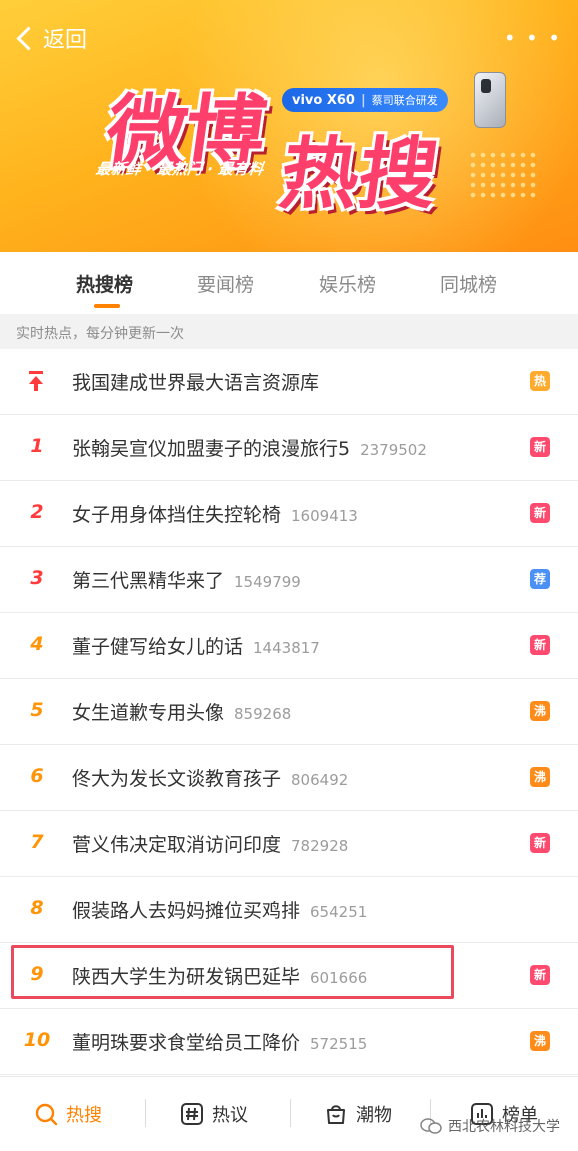 The width and height of the screenshot is (578, 1151). What do you see at coordinates (37, 1040) in the screenshot?
I see `rank-number: 10` at bounding box center [37, 1040].